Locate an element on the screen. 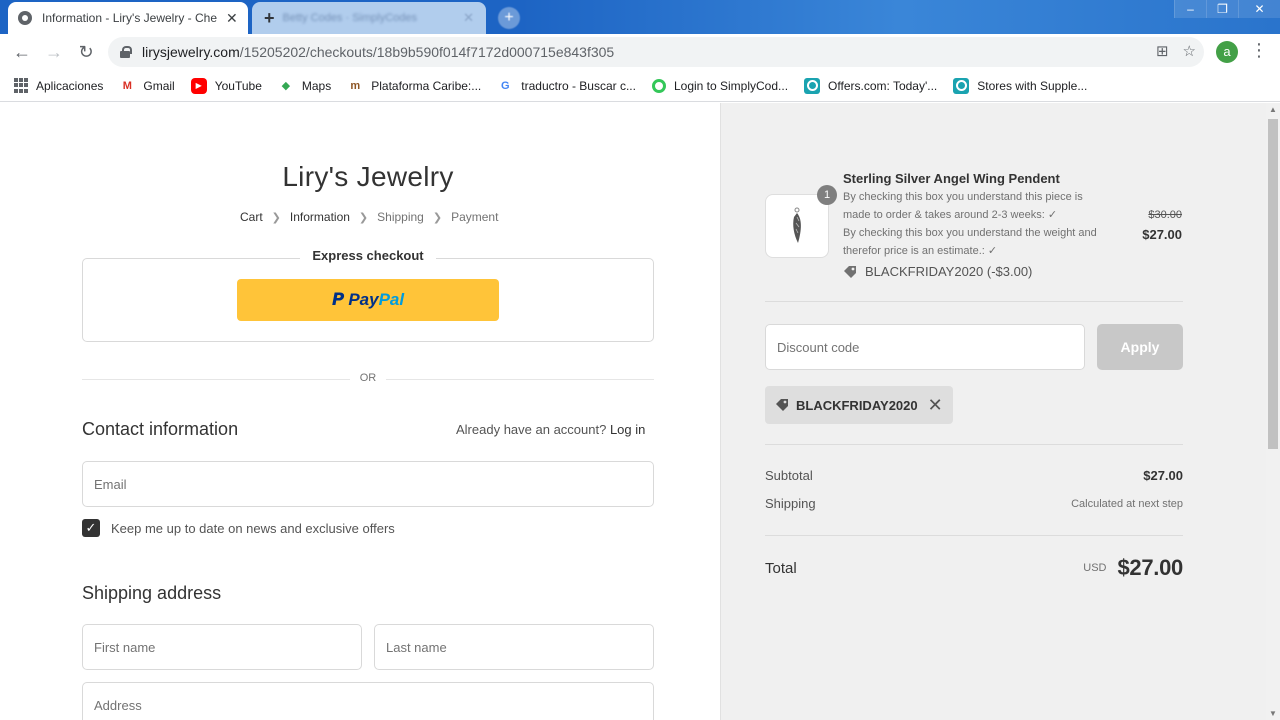  email-input is located at coordinates (368, 484).